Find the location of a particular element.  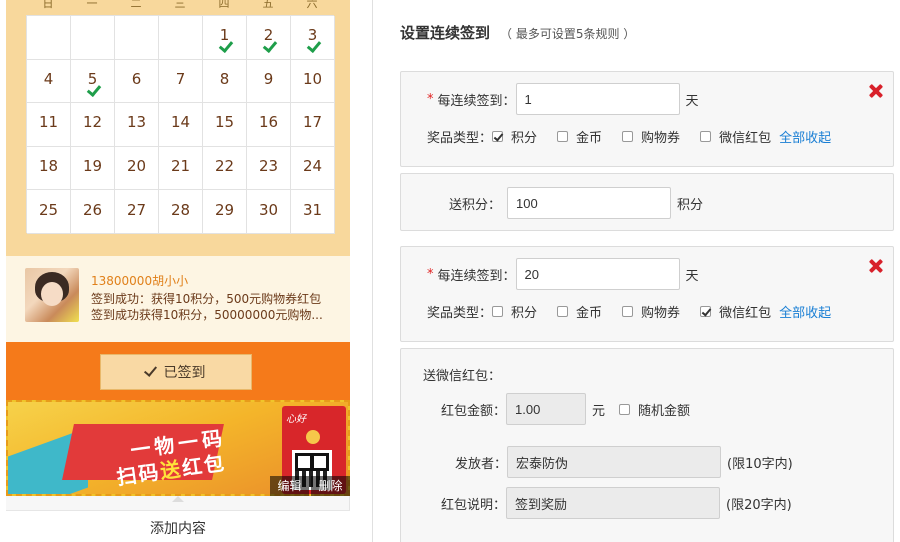

calendar-day-number: 29 is located at coordinates (224, 209).